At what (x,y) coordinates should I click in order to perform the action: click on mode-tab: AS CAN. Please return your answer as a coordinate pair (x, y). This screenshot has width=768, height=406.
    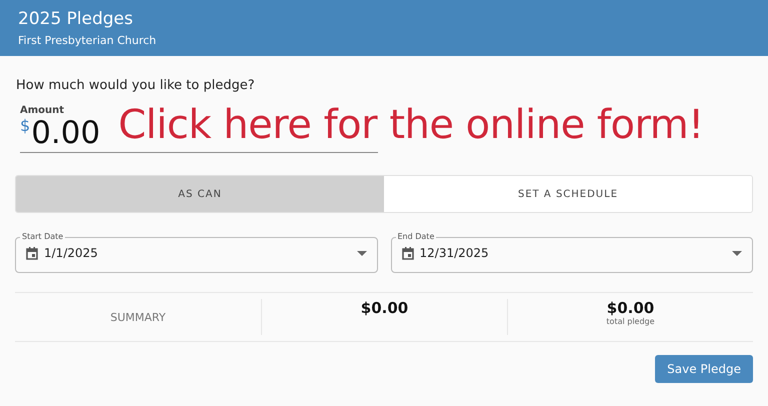
    Looking at the image, I should click on (200, 194).